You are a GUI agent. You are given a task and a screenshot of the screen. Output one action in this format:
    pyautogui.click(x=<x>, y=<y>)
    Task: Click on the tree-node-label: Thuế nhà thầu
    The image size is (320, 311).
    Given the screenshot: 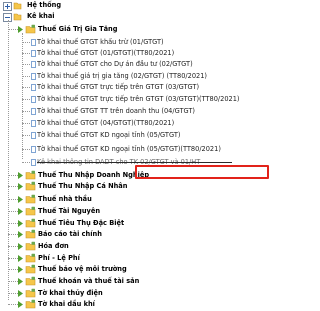 What is the action you would take?
    pyautogui.click(x=65, y=199)
    